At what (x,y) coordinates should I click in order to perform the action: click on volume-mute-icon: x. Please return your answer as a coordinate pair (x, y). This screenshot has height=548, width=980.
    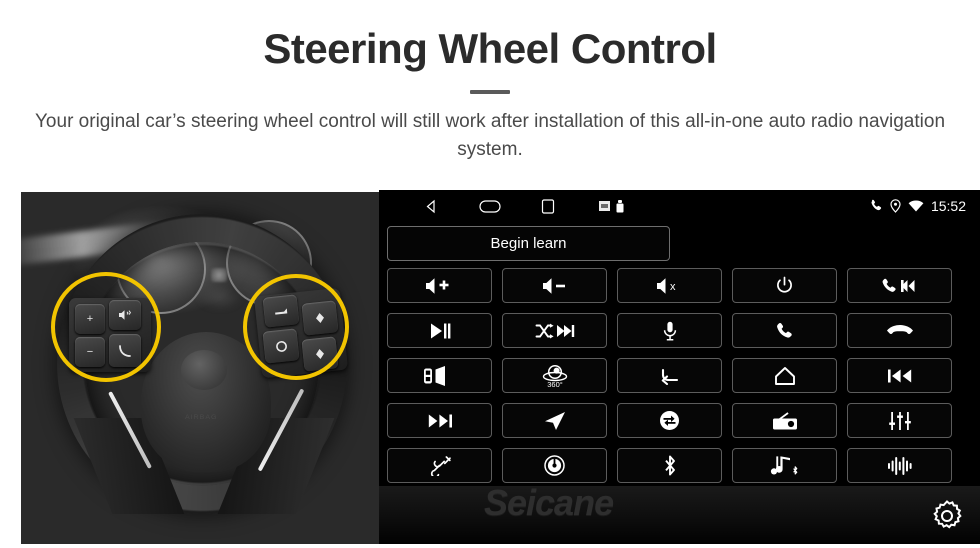
    Looking at the image, I should click on (670, 286).